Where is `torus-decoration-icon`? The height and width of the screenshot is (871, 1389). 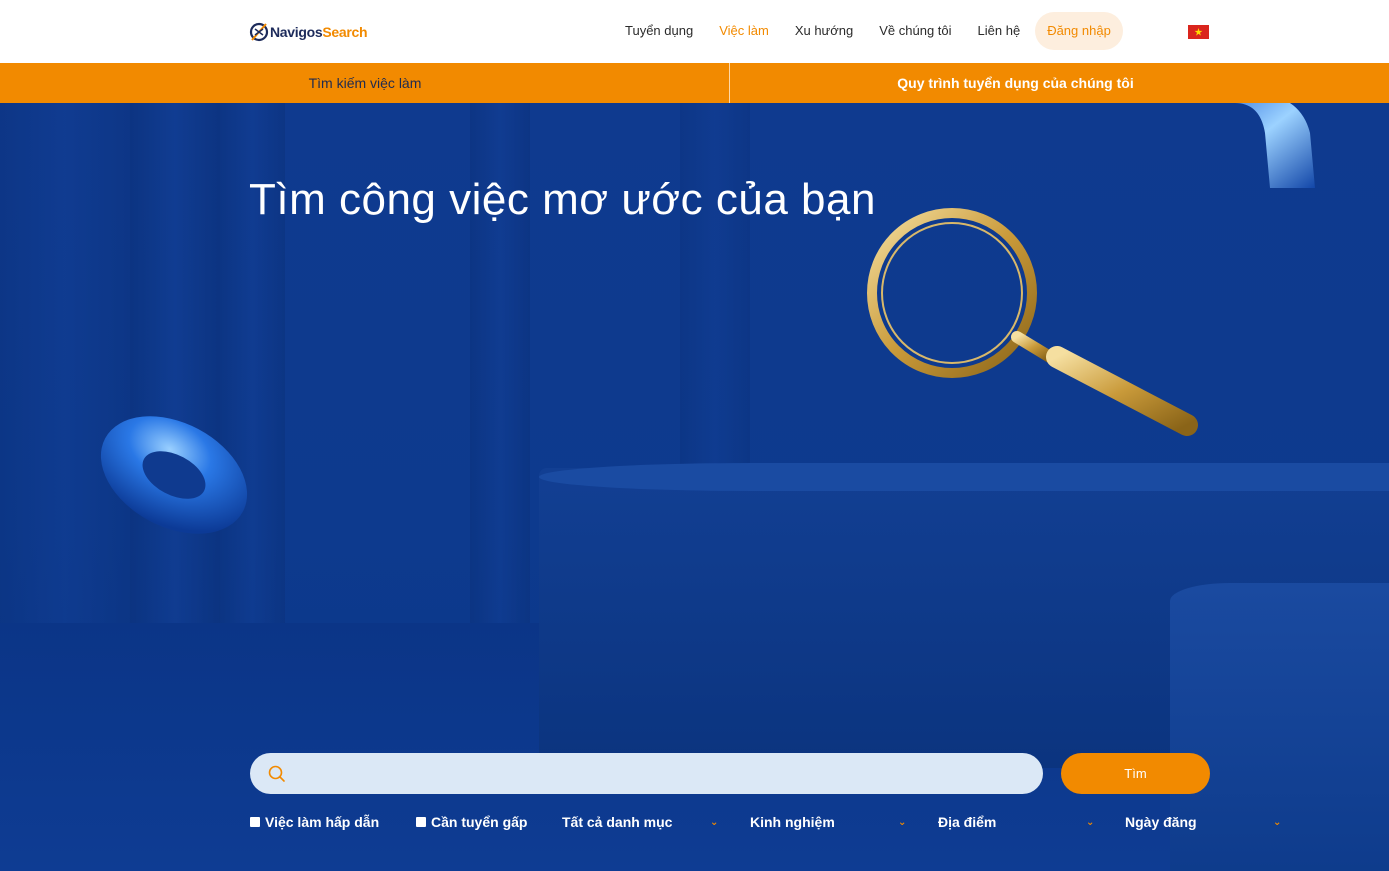 torus-decoration-icon is located at coordinates (174, 475).